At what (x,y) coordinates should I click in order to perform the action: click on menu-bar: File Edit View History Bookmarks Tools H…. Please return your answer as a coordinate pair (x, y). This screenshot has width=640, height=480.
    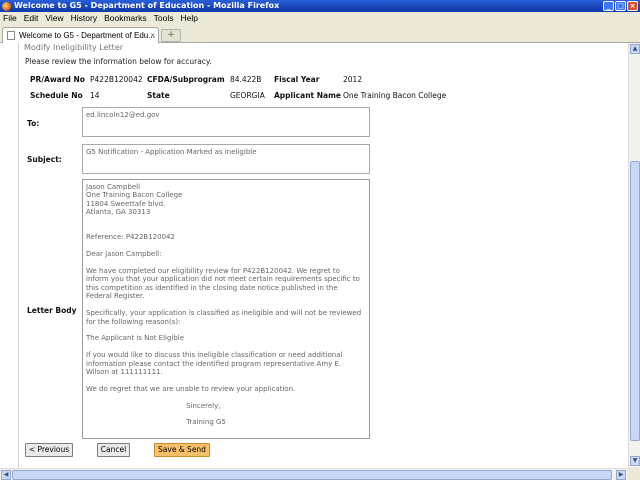
    Looking at the image, I should click on (320, 18).